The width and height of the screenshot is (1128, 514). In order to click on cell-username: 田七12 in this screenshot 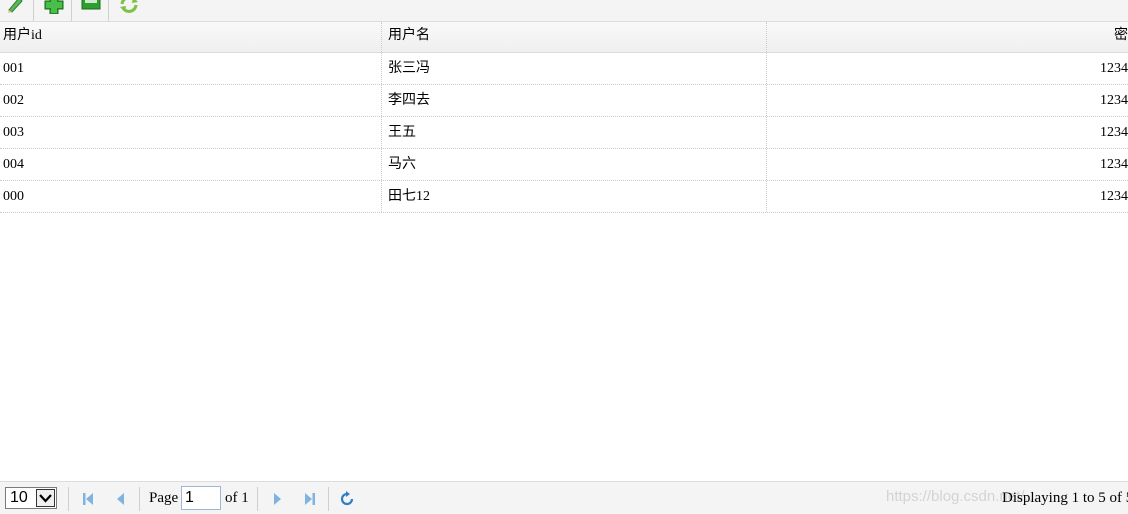, I will do `click(409, 196)`.